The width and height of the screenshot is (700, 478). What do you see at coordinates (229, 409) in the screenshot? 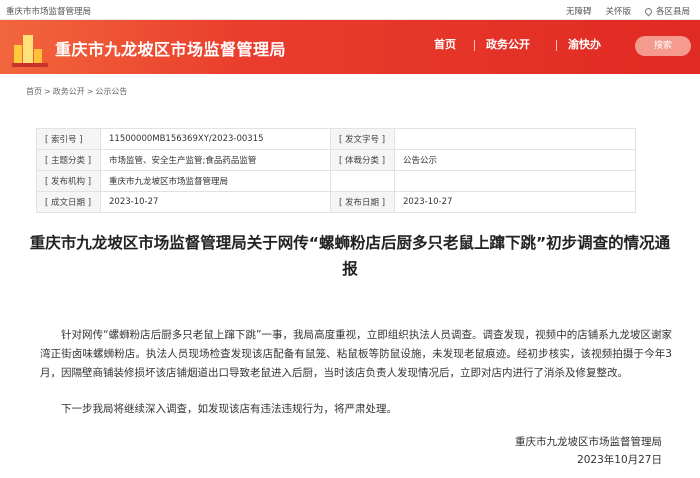
I see `article-paragraph: 下一步我局将继续深入调查，如发现该店有违法违规行为，将严肃处理。` at bounding box center [229, 409].